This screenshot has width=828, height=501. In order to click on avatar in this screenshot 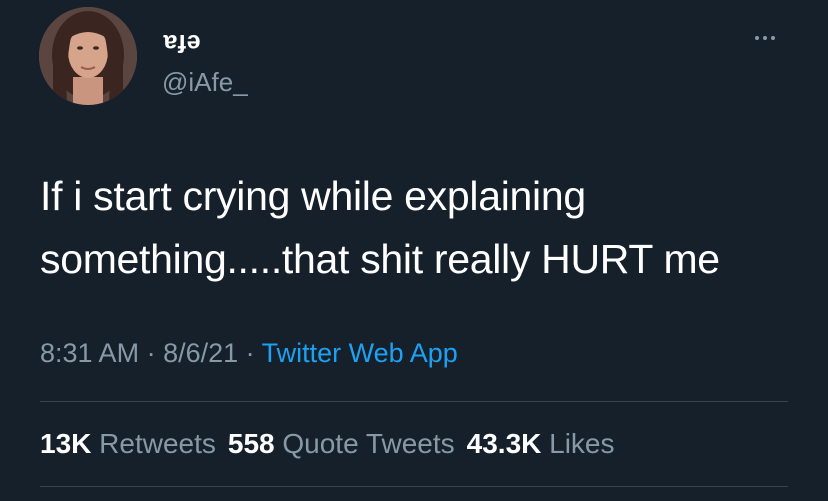, I will do `click(88, 56)`.